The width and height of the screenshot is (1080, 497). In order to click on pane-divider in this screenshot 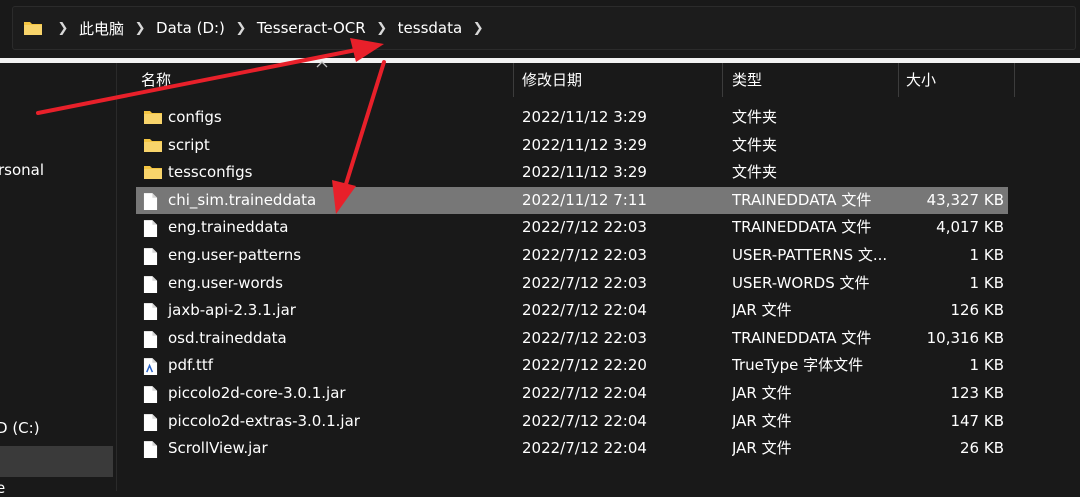, I will do `click(116, 277)`.